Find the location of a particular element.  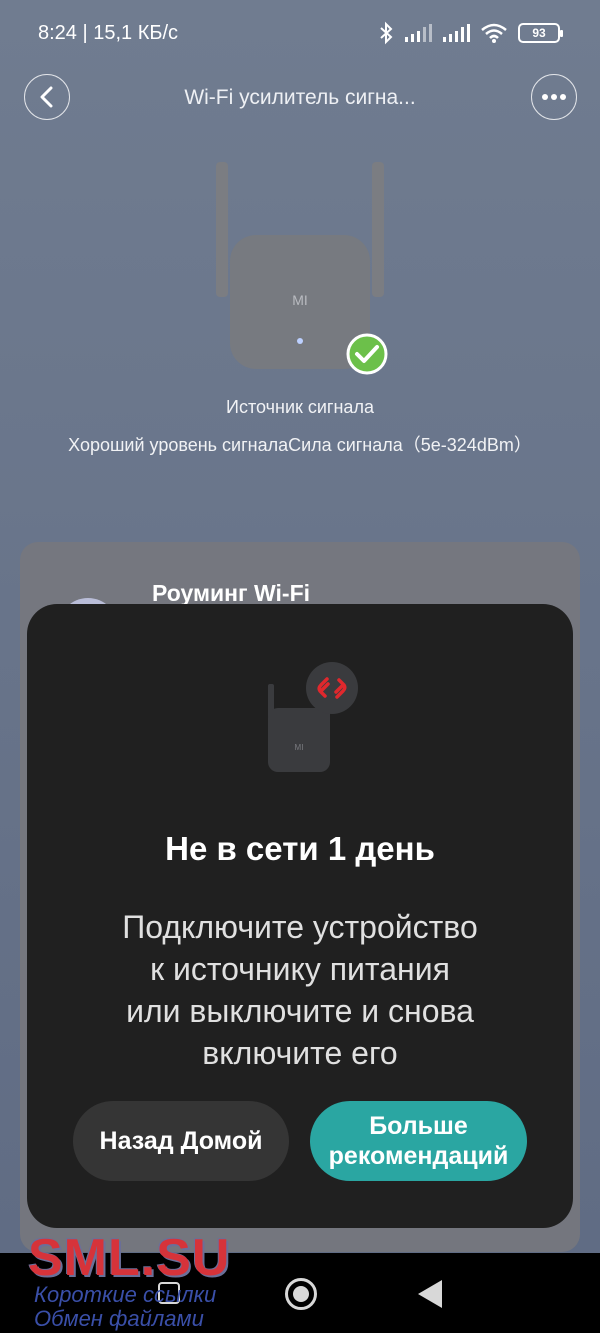

status-time-speed: 8:24 | 15,1 КБ/с is located at coordinates (108, 33).